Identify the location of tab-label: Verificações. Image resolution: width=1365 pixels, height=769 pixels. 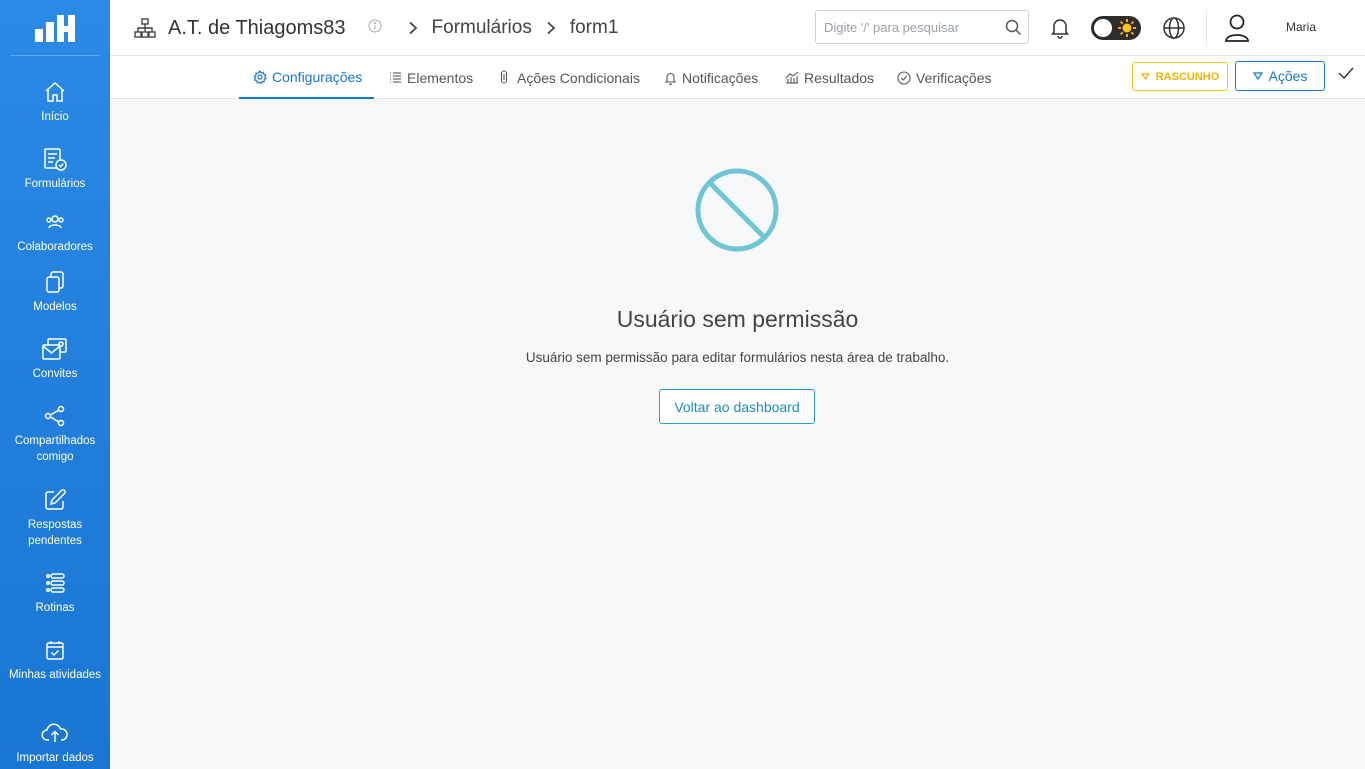
(954, 77).